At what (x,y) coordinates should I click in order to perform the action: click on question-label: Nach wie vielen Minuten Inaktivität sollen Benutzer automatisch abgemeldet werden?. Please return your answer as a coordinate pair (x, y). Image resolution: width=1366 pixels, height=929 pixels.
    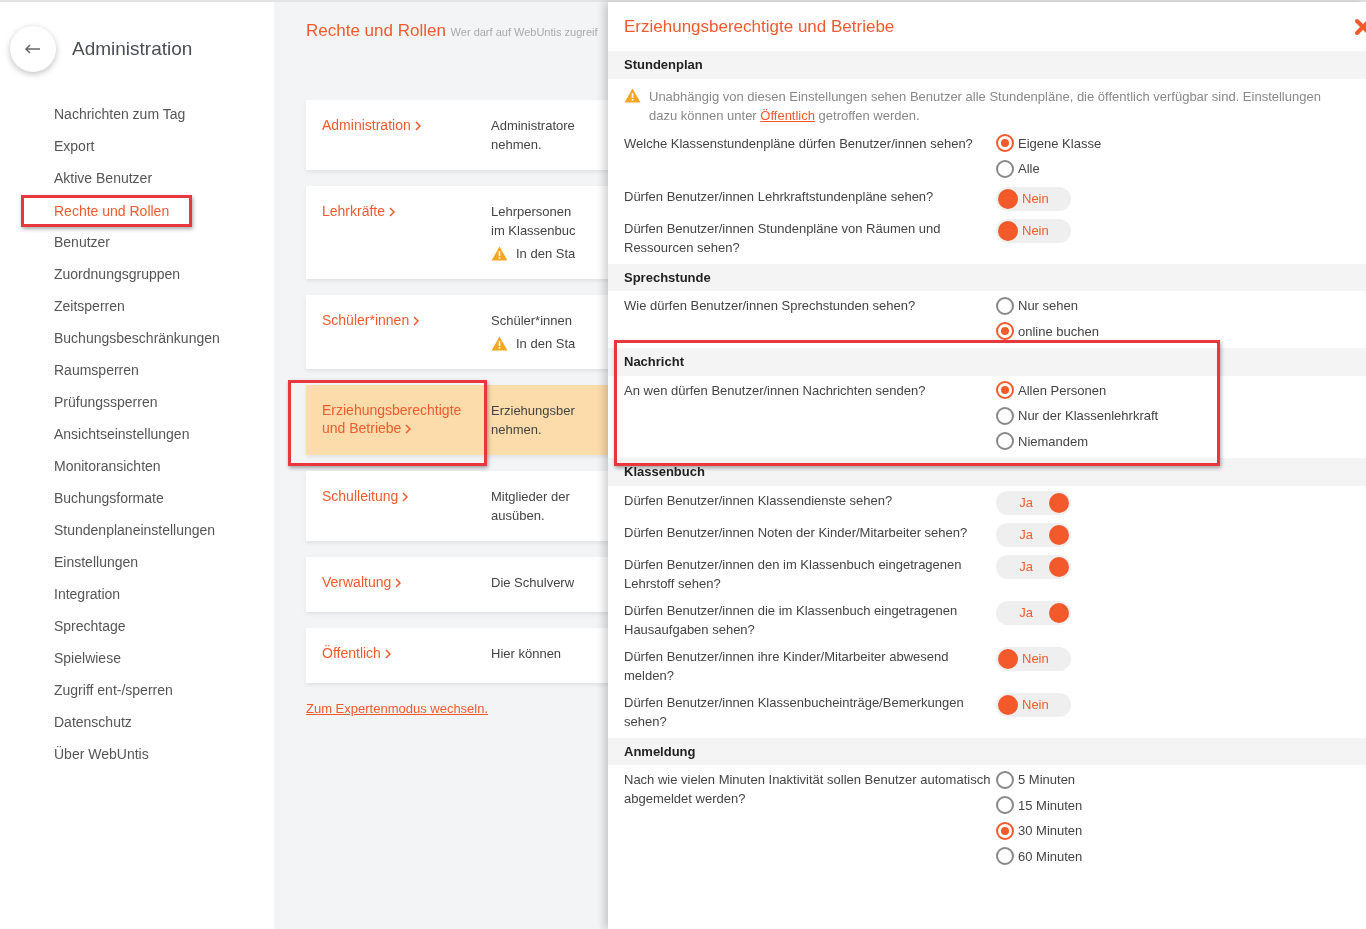
    Looking at the image, I should click on (808, 789).